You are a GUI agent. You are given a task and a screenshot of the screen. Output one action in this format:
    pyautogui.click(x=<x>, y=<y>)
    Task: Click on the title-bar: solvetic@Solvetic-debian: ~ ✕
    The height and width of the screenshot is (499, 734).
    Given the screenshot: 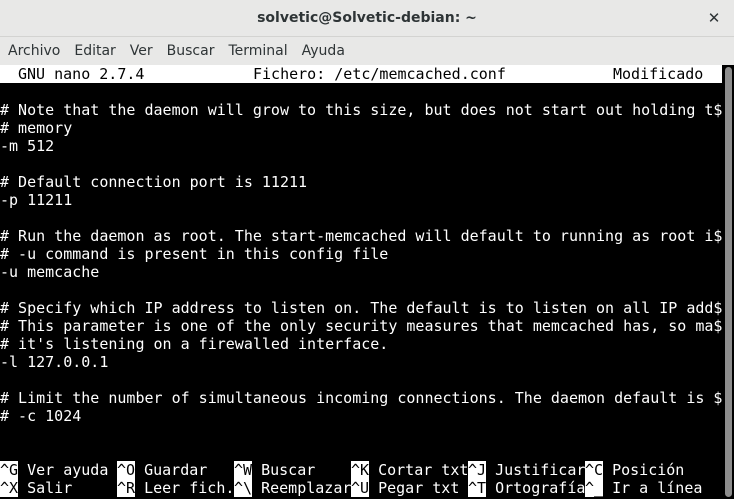 What is the action you would take?
    pyautogui.click(x=367, y=18)
    